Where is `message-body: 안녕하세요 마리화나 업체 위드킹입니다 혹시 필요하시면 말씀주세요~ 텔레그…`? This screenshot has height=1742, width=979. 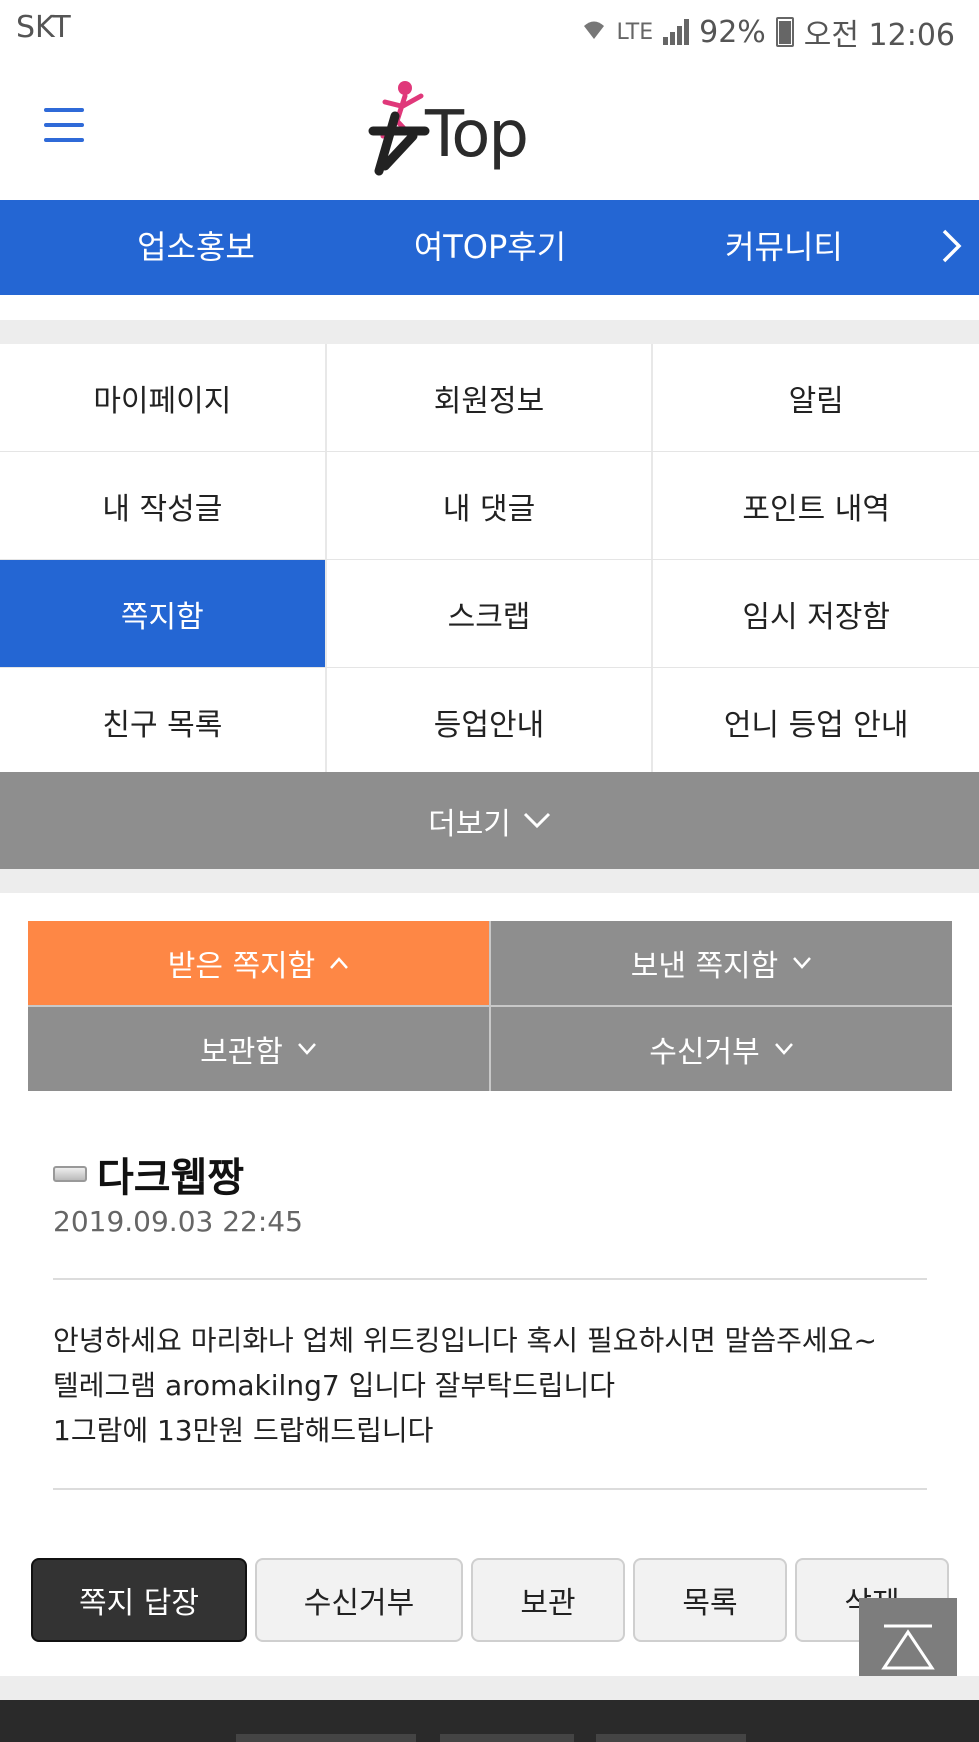
message-body: 안녕하세요 마리화나 업체 위드킹입니다 혹시 필요하시면 말씀주세요~ 텔레그… is located at coordinates (465, 1385).